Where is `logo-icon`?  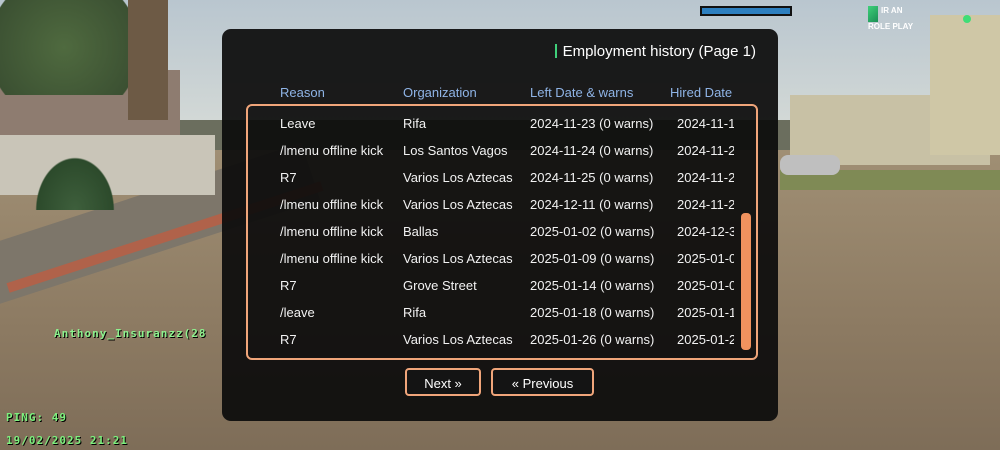
logo-icon is located at coordinates (873, 14).